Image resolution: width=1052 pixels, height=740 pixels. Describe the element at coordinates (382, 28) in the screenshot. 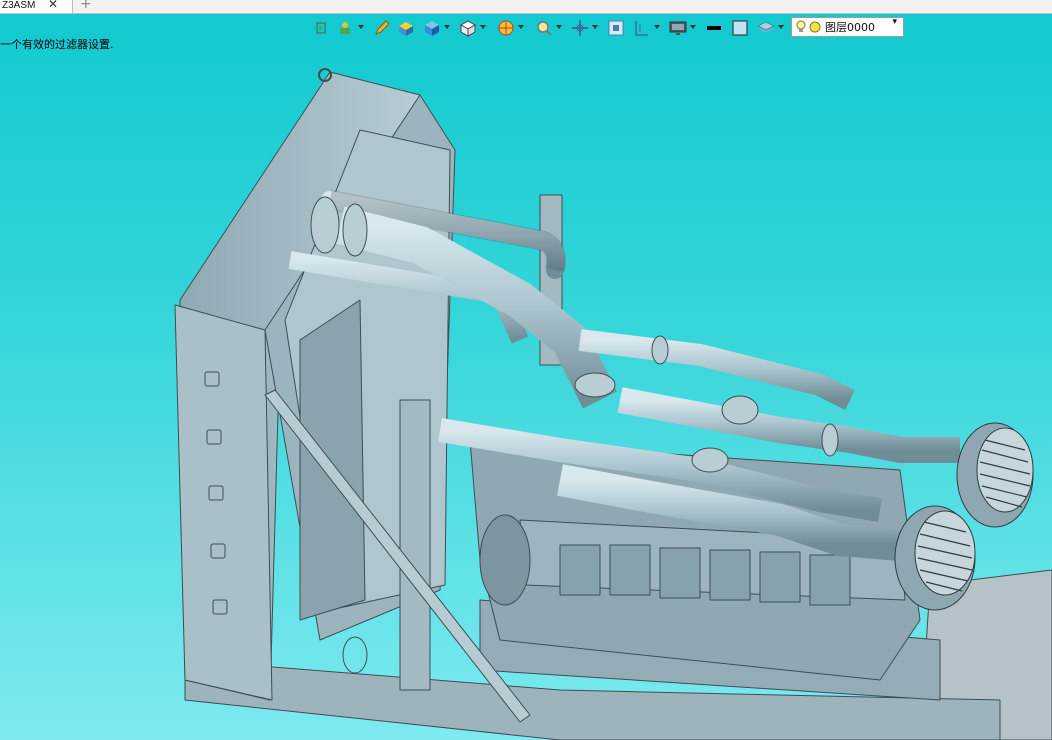

I see `sketch-pencil-icon` at that location.